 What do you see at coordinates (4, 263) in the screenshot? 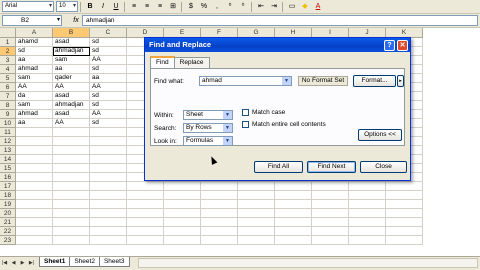
I see `first-sheet-icon: |◀` at bounding box center [4, 263].